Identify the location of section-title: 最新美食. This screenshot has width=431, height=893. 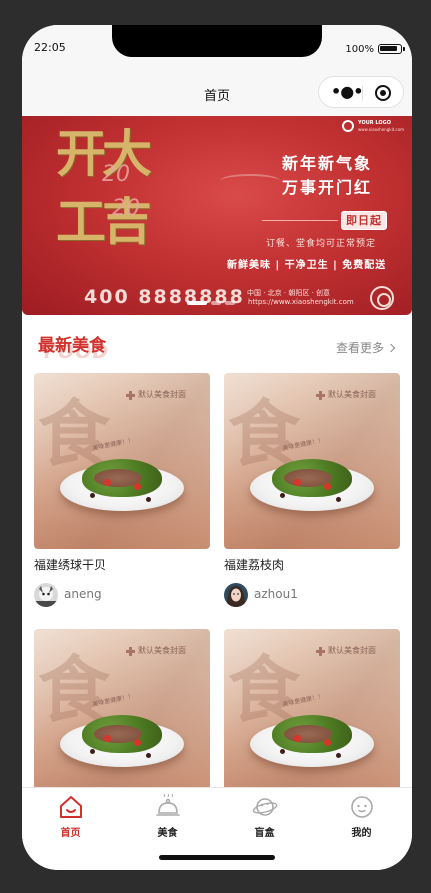
(72, 346).